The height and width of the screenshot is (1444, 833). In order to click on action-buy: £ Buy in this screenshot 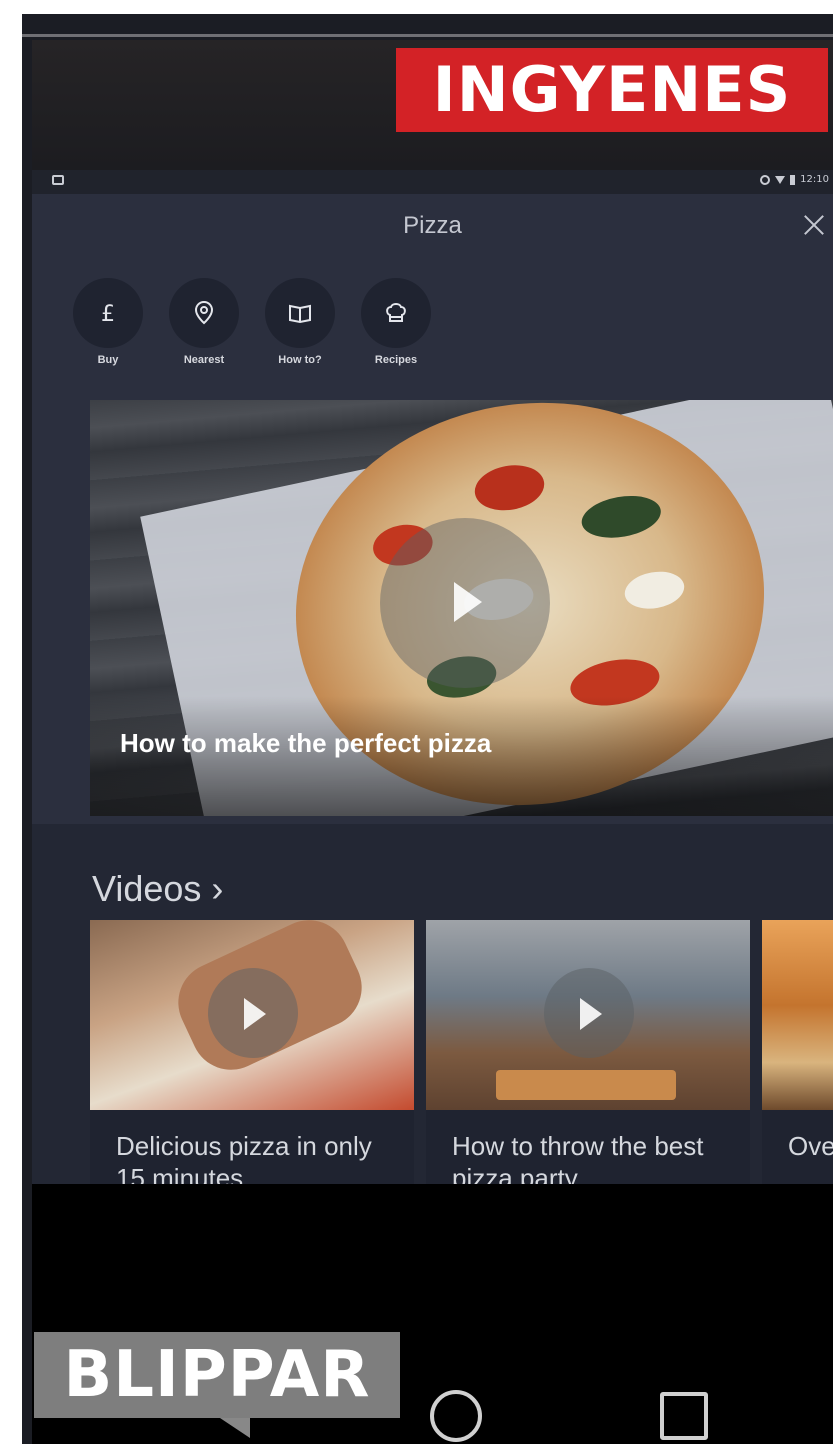, I will do `click(108, 322)`.